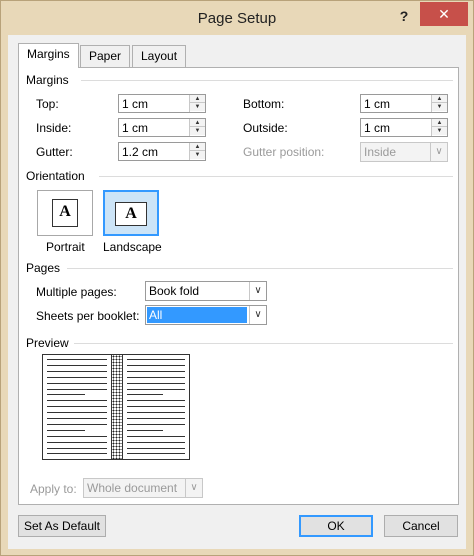 This screenshot has height=556, width=474. What do you see at coordinates (377, 104) in the screenshot?
I see `bottom-margin-value: 1 cm` at bounding box center [377, 104].